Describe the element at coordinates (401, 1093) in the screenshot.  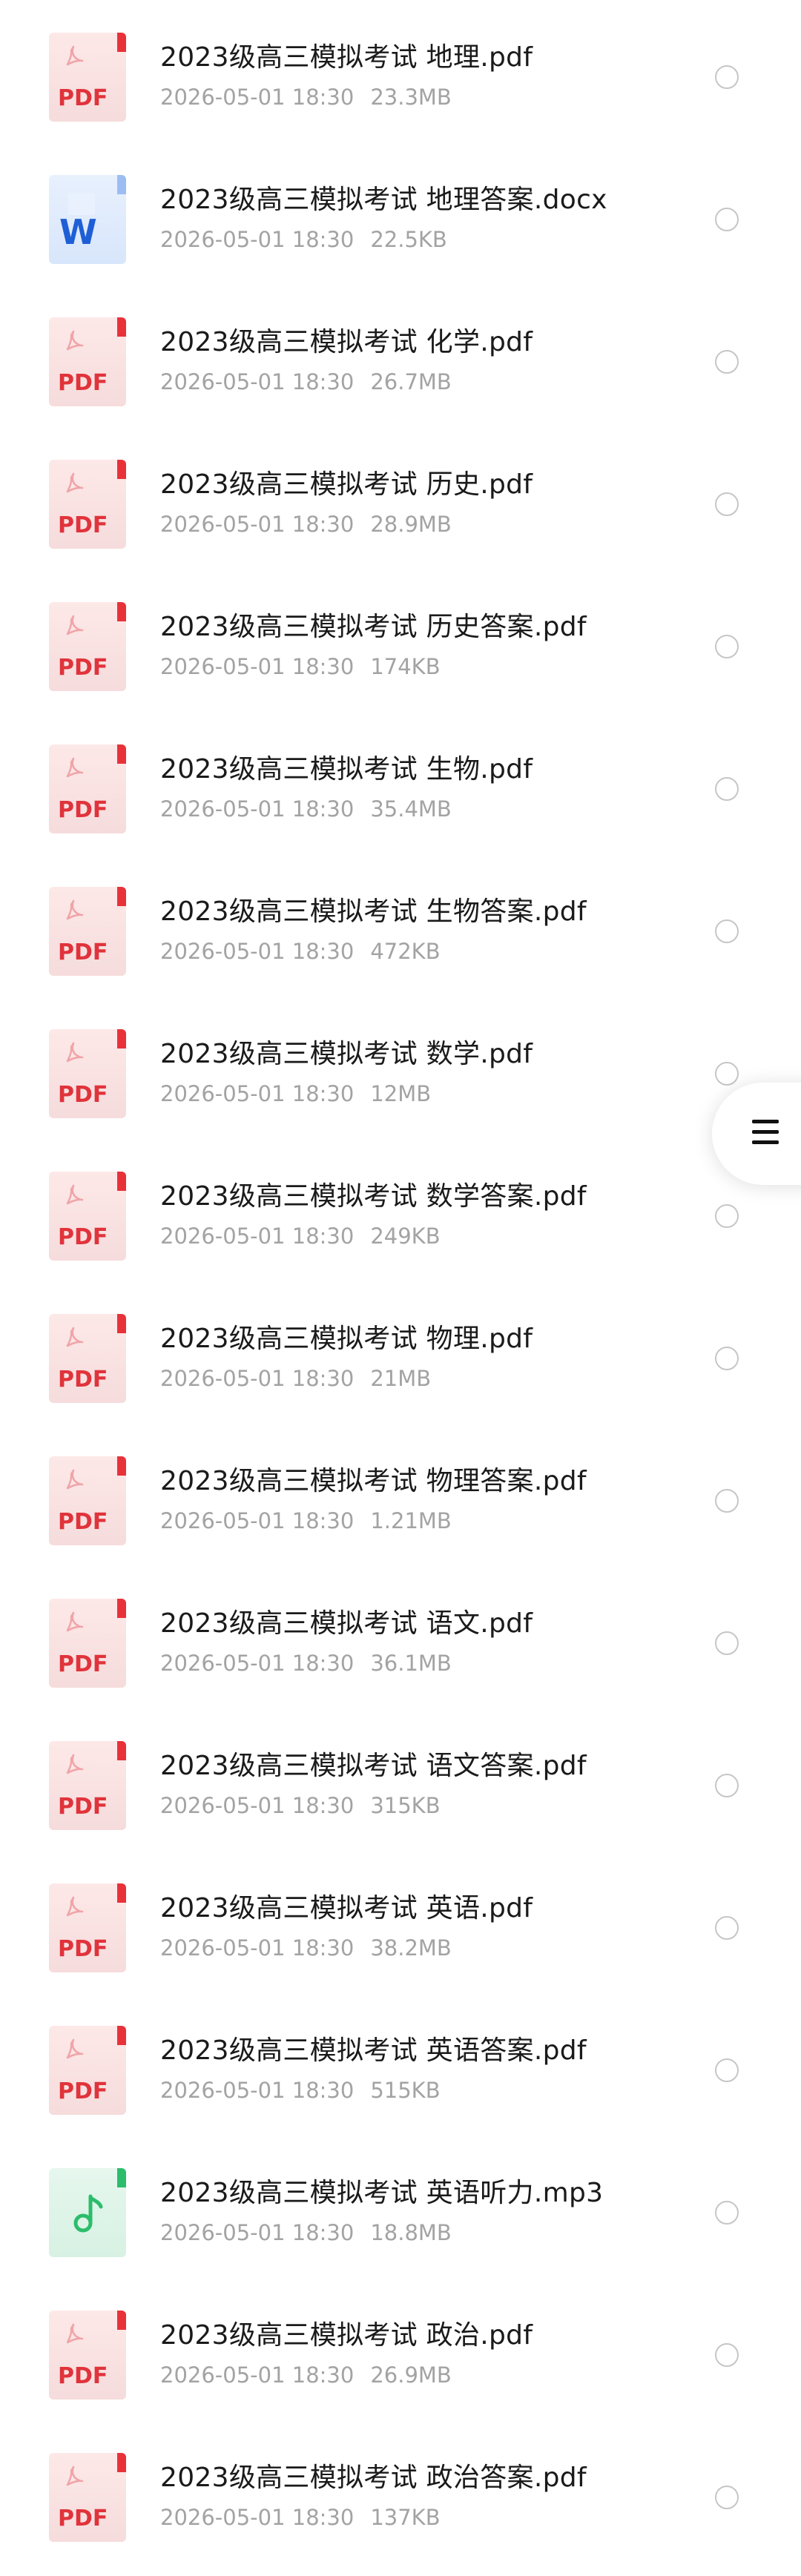
I see `file-size: 12MB` at that location.